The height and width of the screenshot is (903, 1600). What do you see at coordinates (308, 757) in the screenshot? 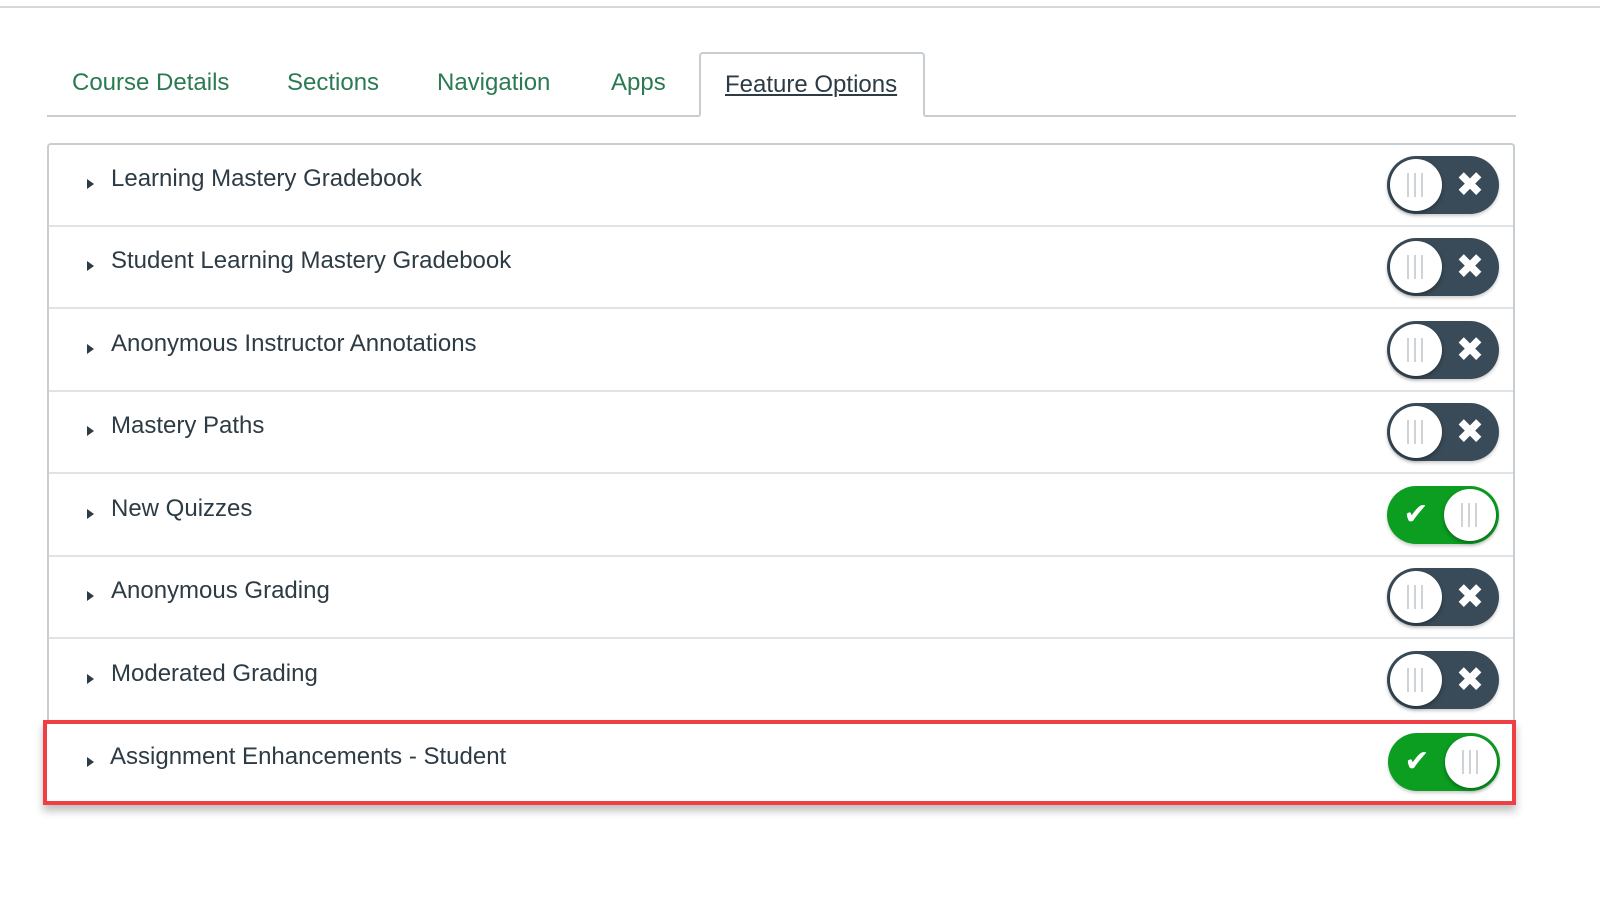
I see `feature-label: Assignment Enhancements - Student` at bounding box center [308, 757].